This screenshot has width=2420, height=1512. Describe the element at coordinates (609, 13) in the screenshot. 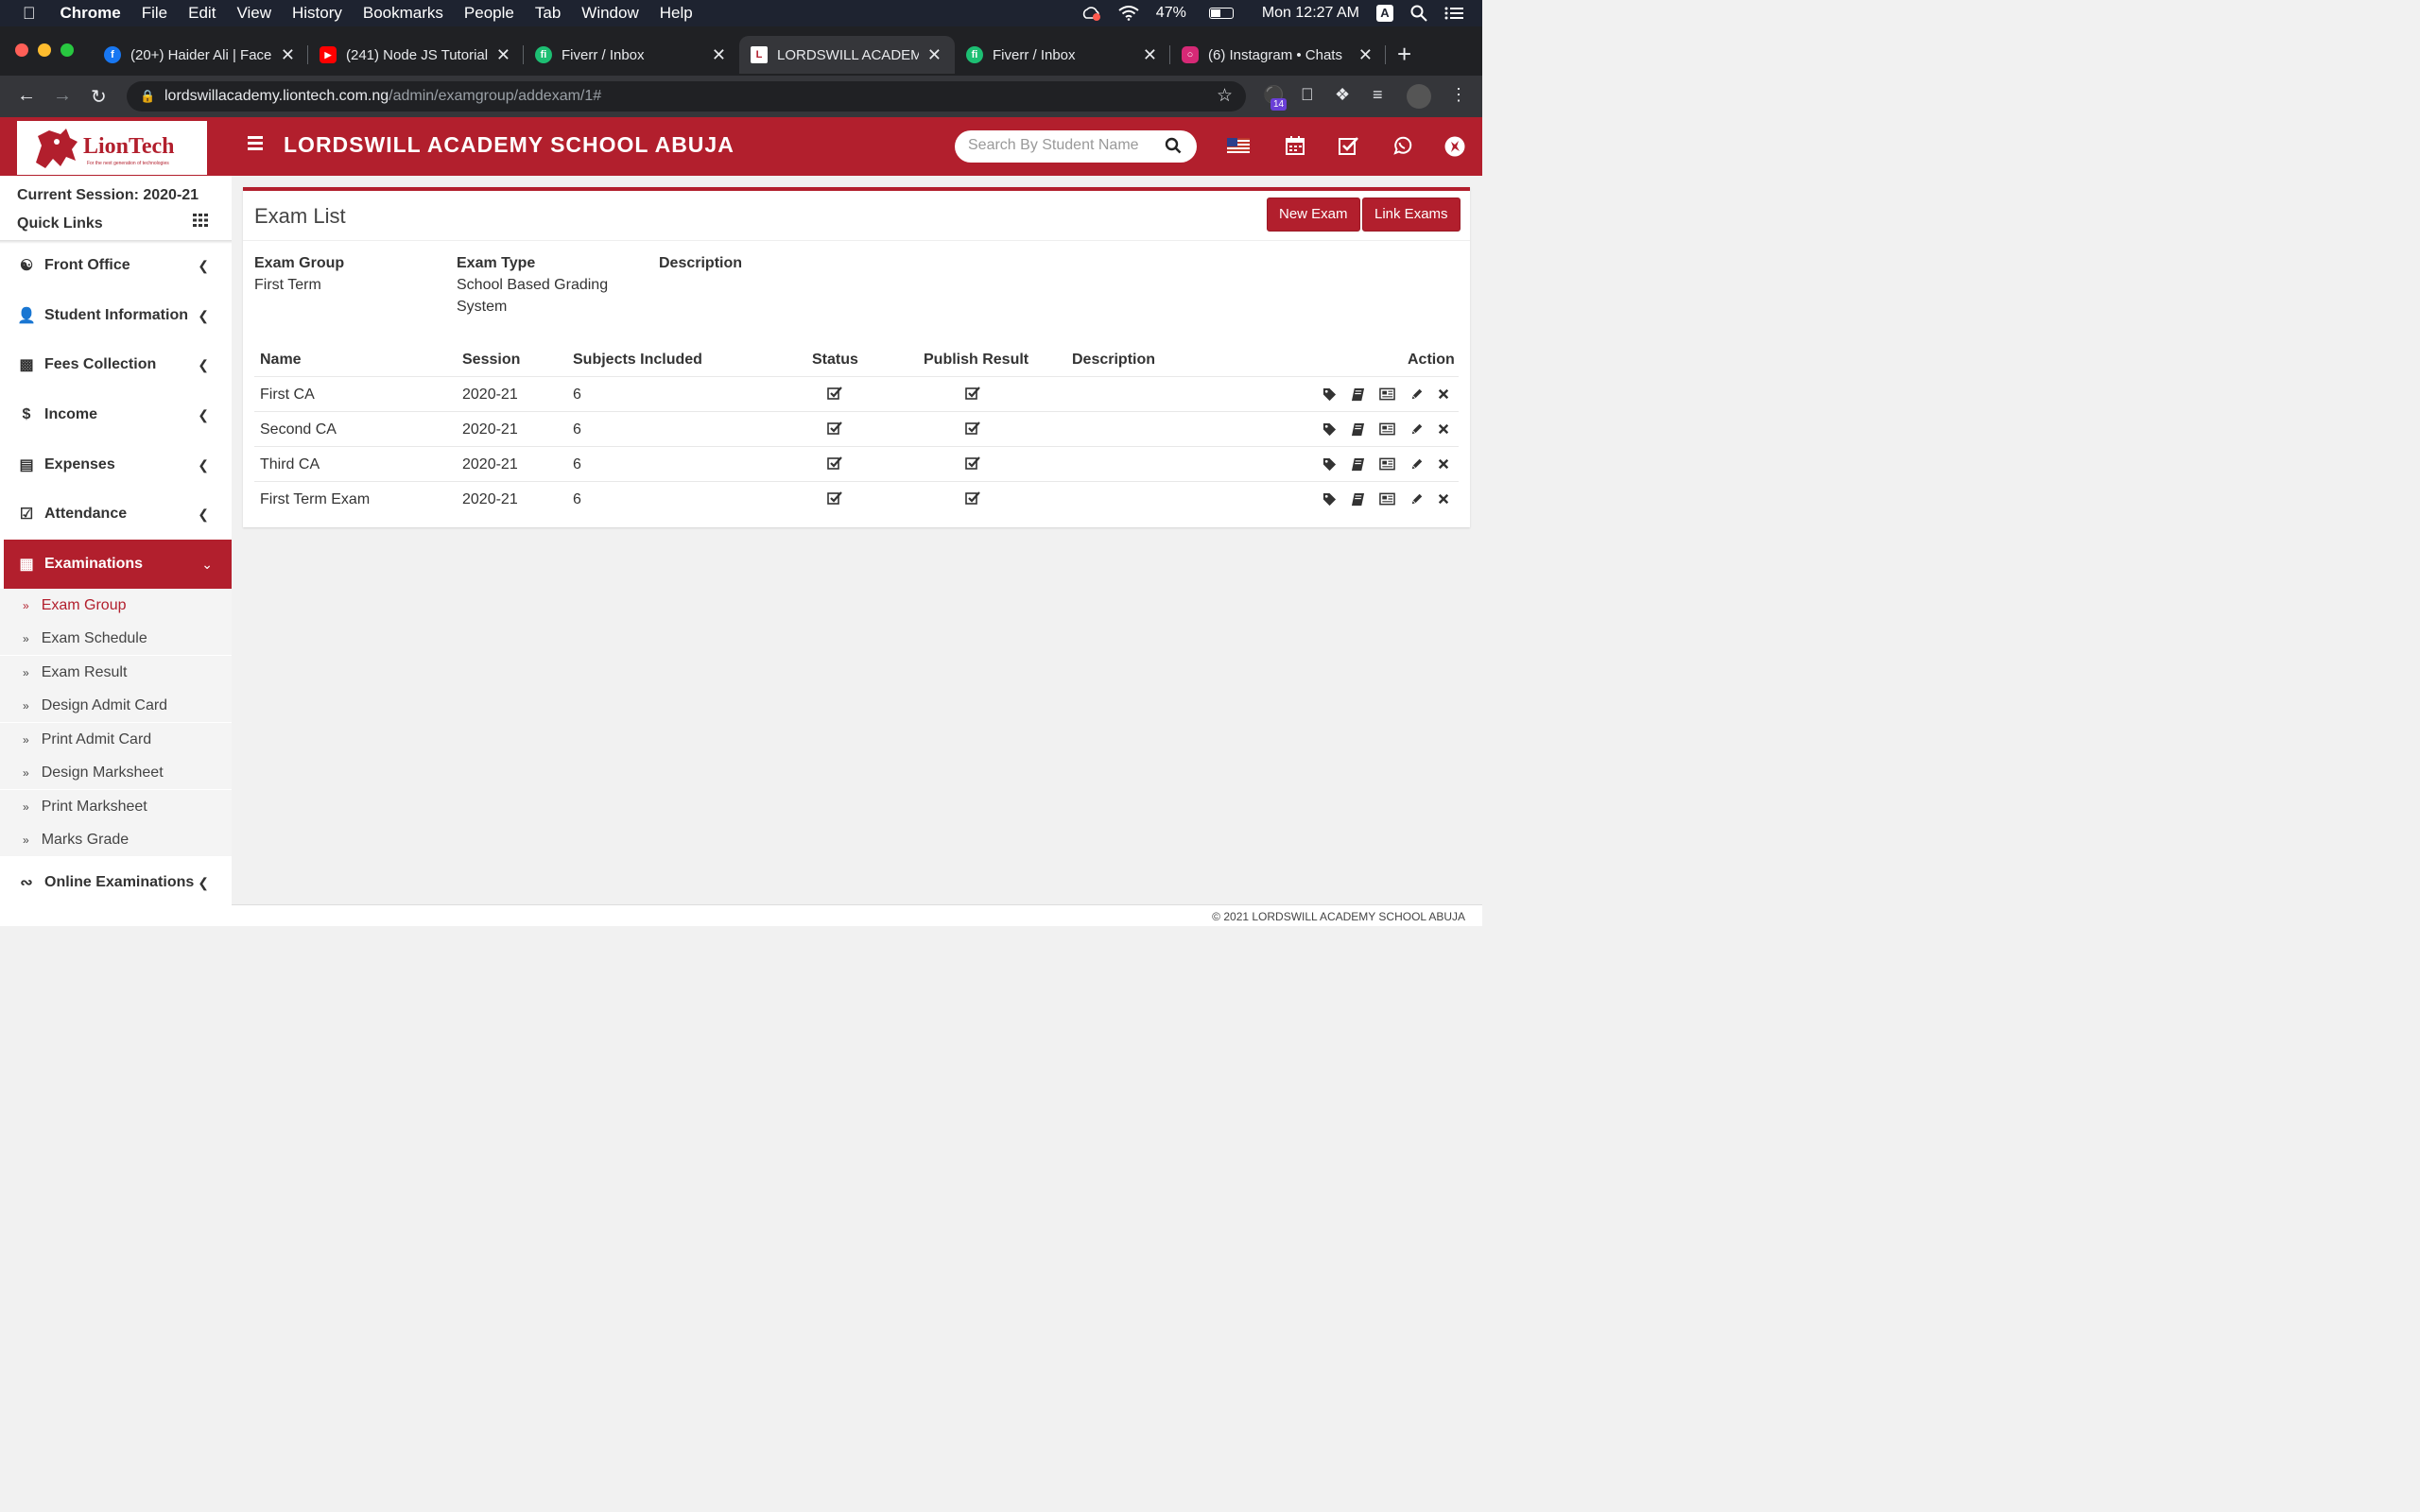

I see `menu-window: Window` at that location.